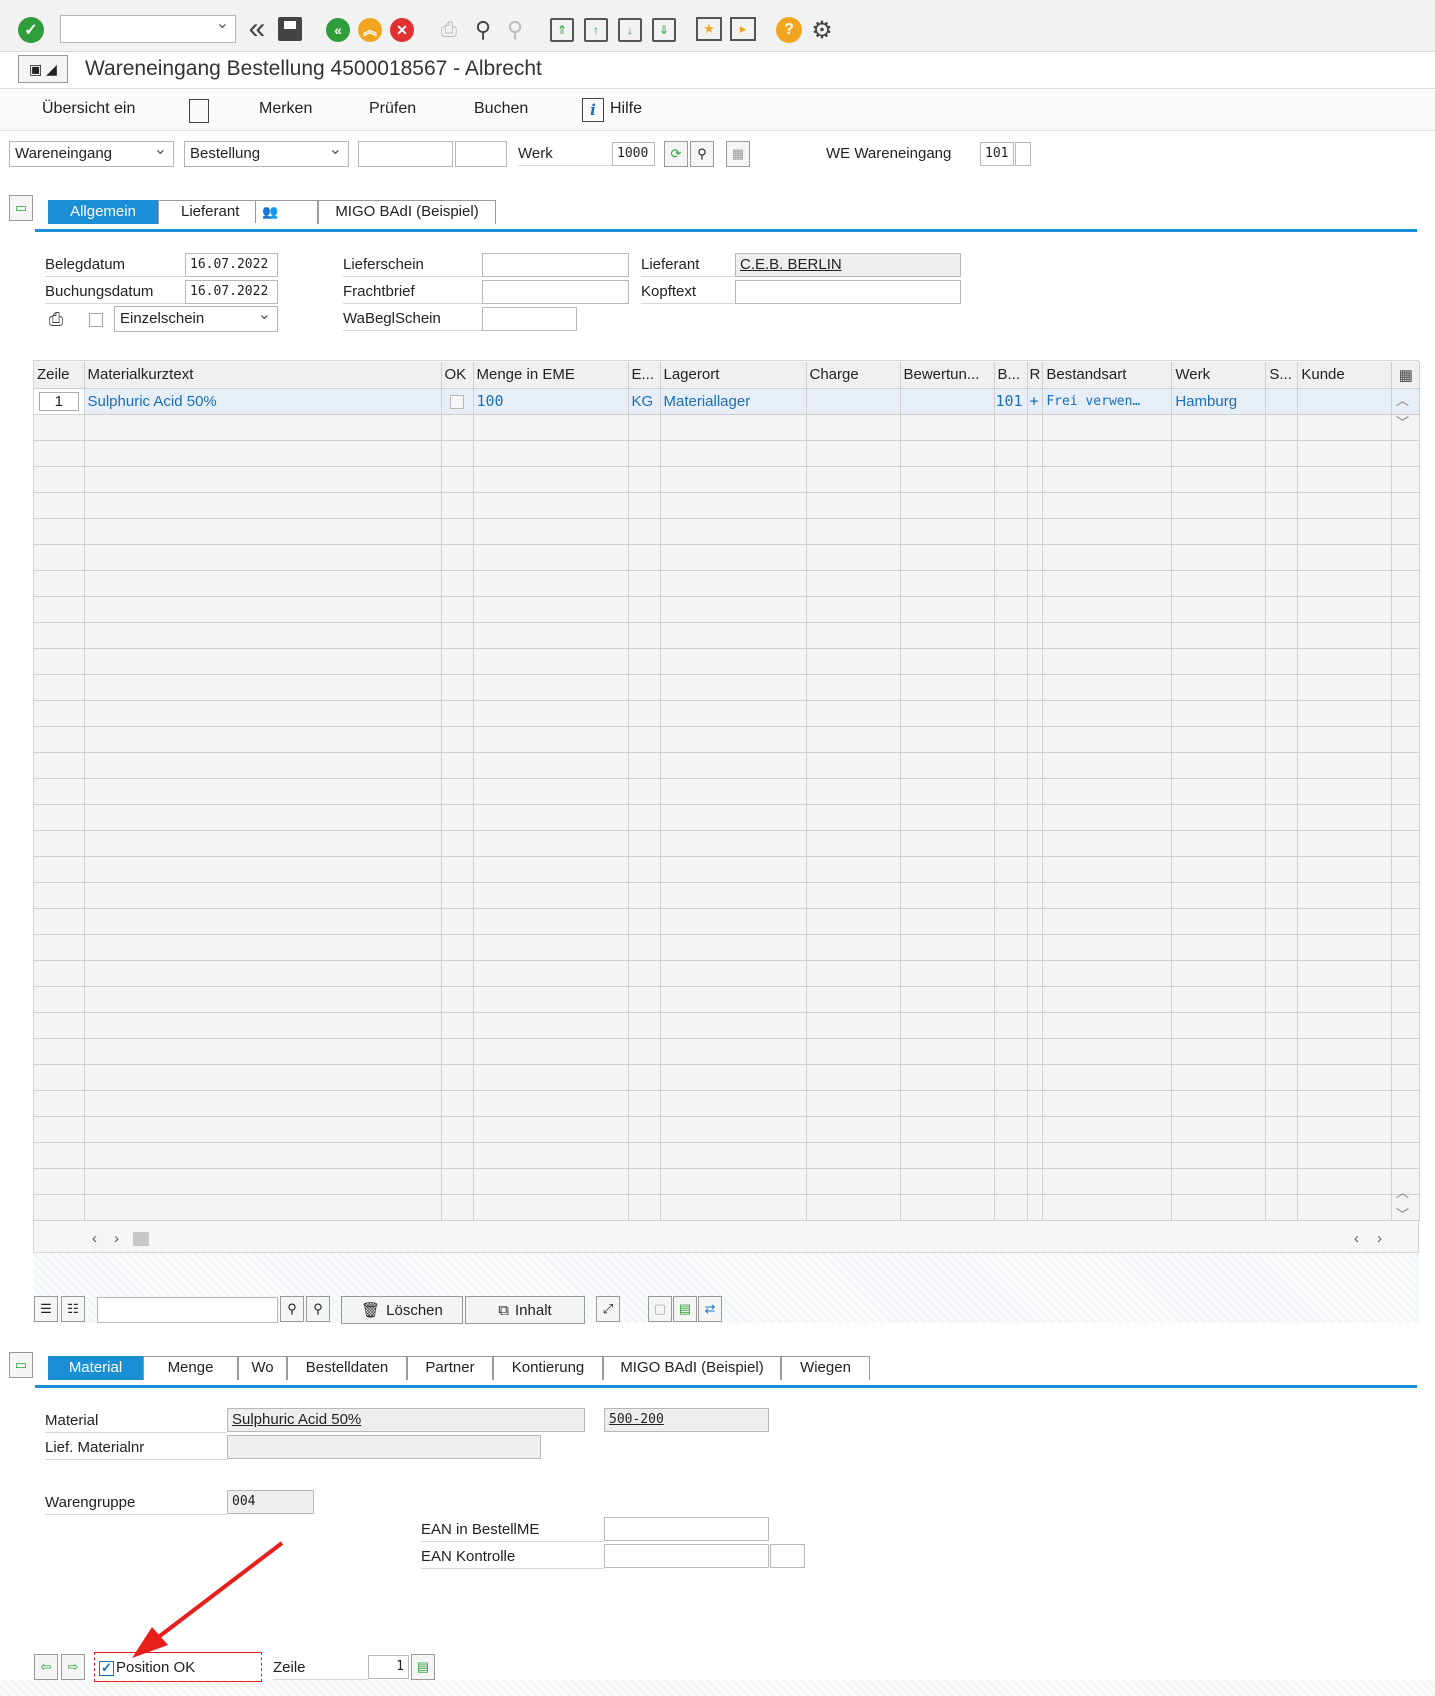  What do you see at coordinates (1345, 401) in the screenshot?
I see `cell-customer` at bounding box center [1345, 401].